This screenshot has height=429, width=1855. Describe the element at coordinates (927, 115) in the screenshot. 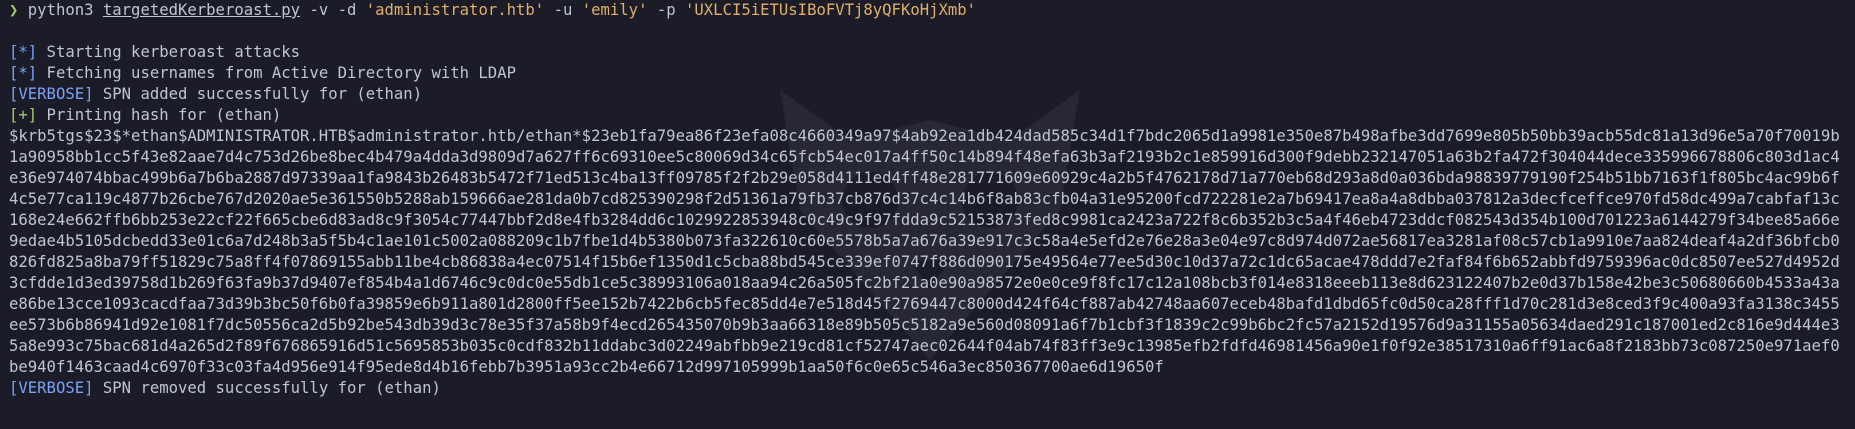

I see `output-line-printing-hash: [+] Printing hash for (ethan)` at that location.